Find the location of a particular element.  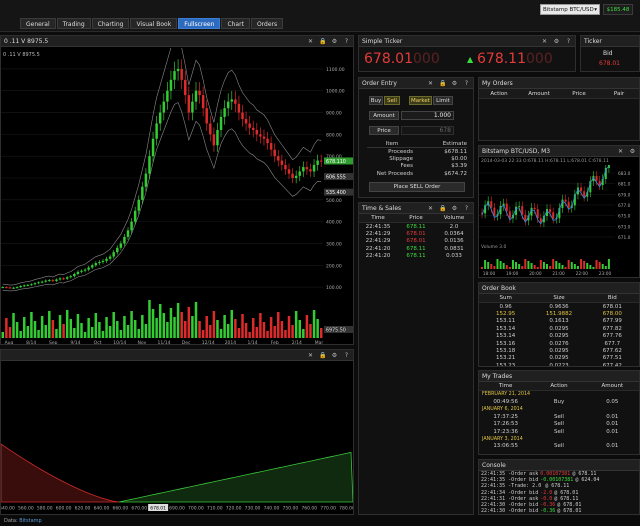

order-book-row: 153.14 0.0295 677.76 is located at coordinates (559, 336).